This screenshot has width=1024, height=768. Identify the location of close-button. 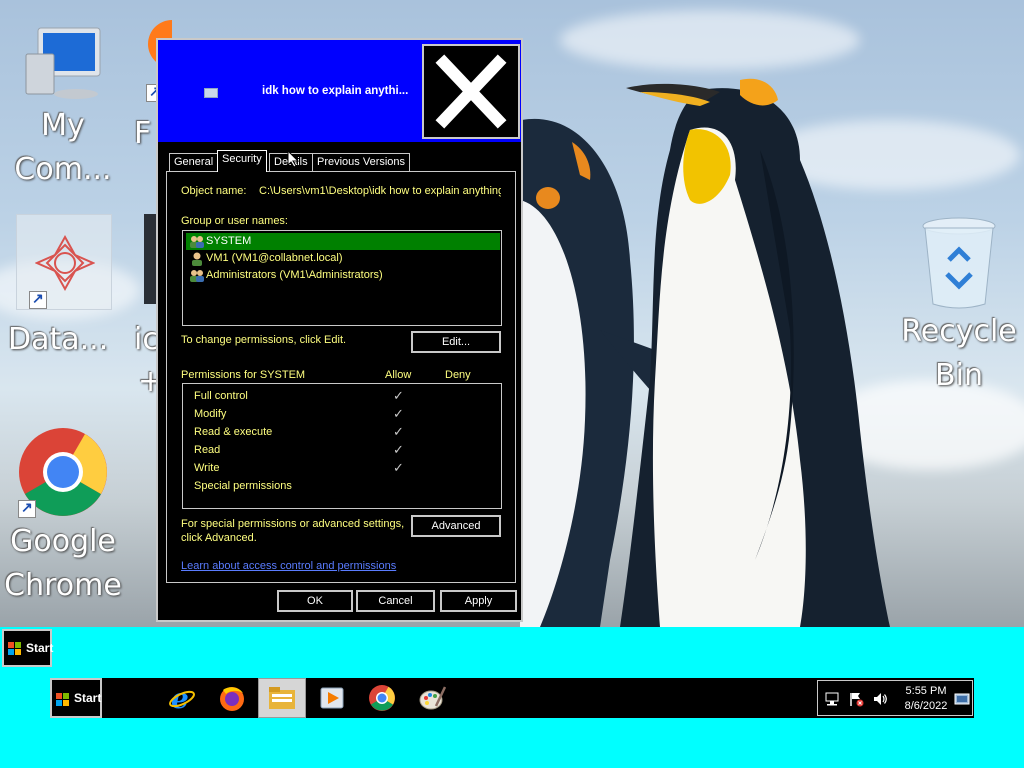
(471, 91).